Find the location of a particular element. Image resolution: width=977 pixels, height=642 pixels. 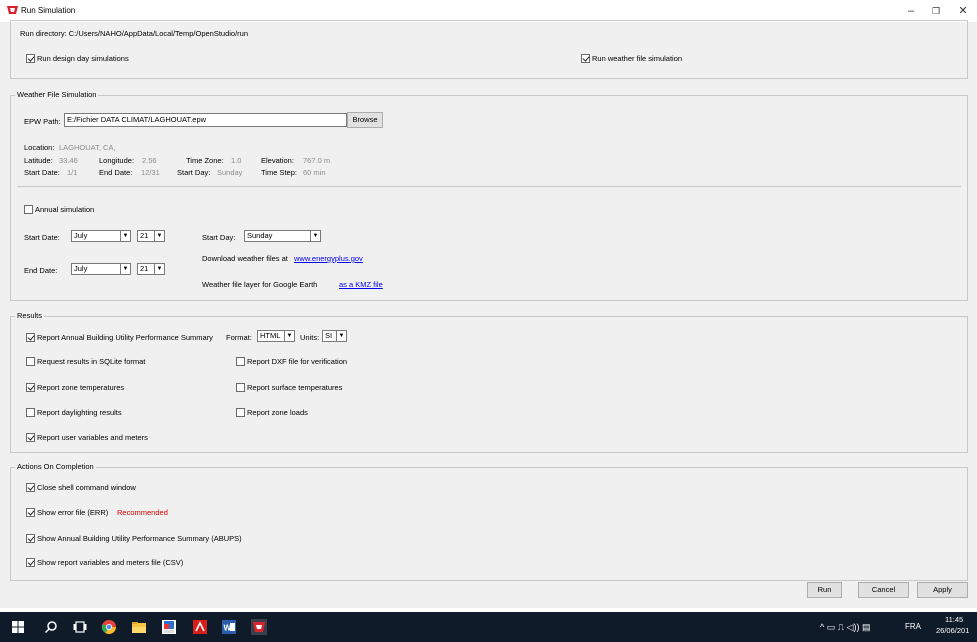

task-view-icon is located at coordinates (80, 627).